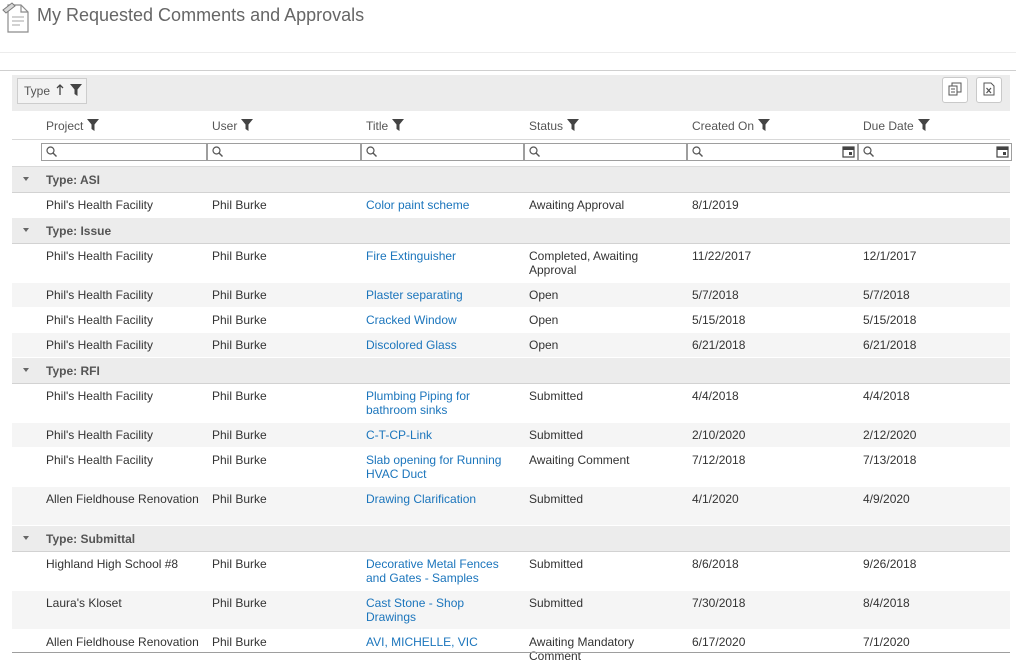  I want to click on column-header-status: Status, so click(554, 126).